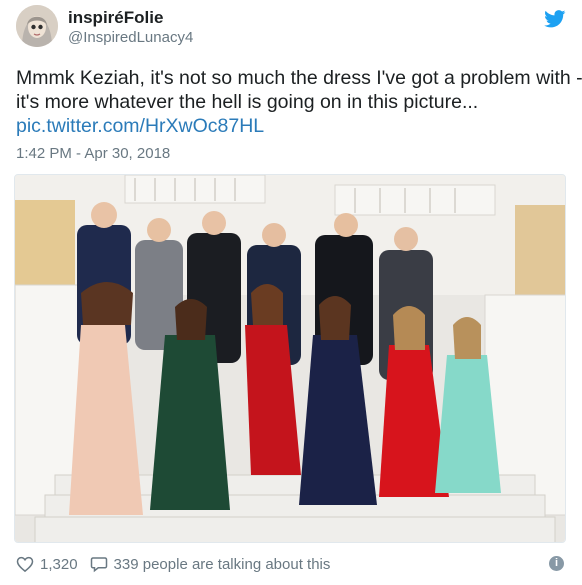 The height and width of the screenshot is (585, 582). Describe the element at coordinates (130, 37) in the screenshot. I see `author-handle: @InspiredLunacy4` at that location.